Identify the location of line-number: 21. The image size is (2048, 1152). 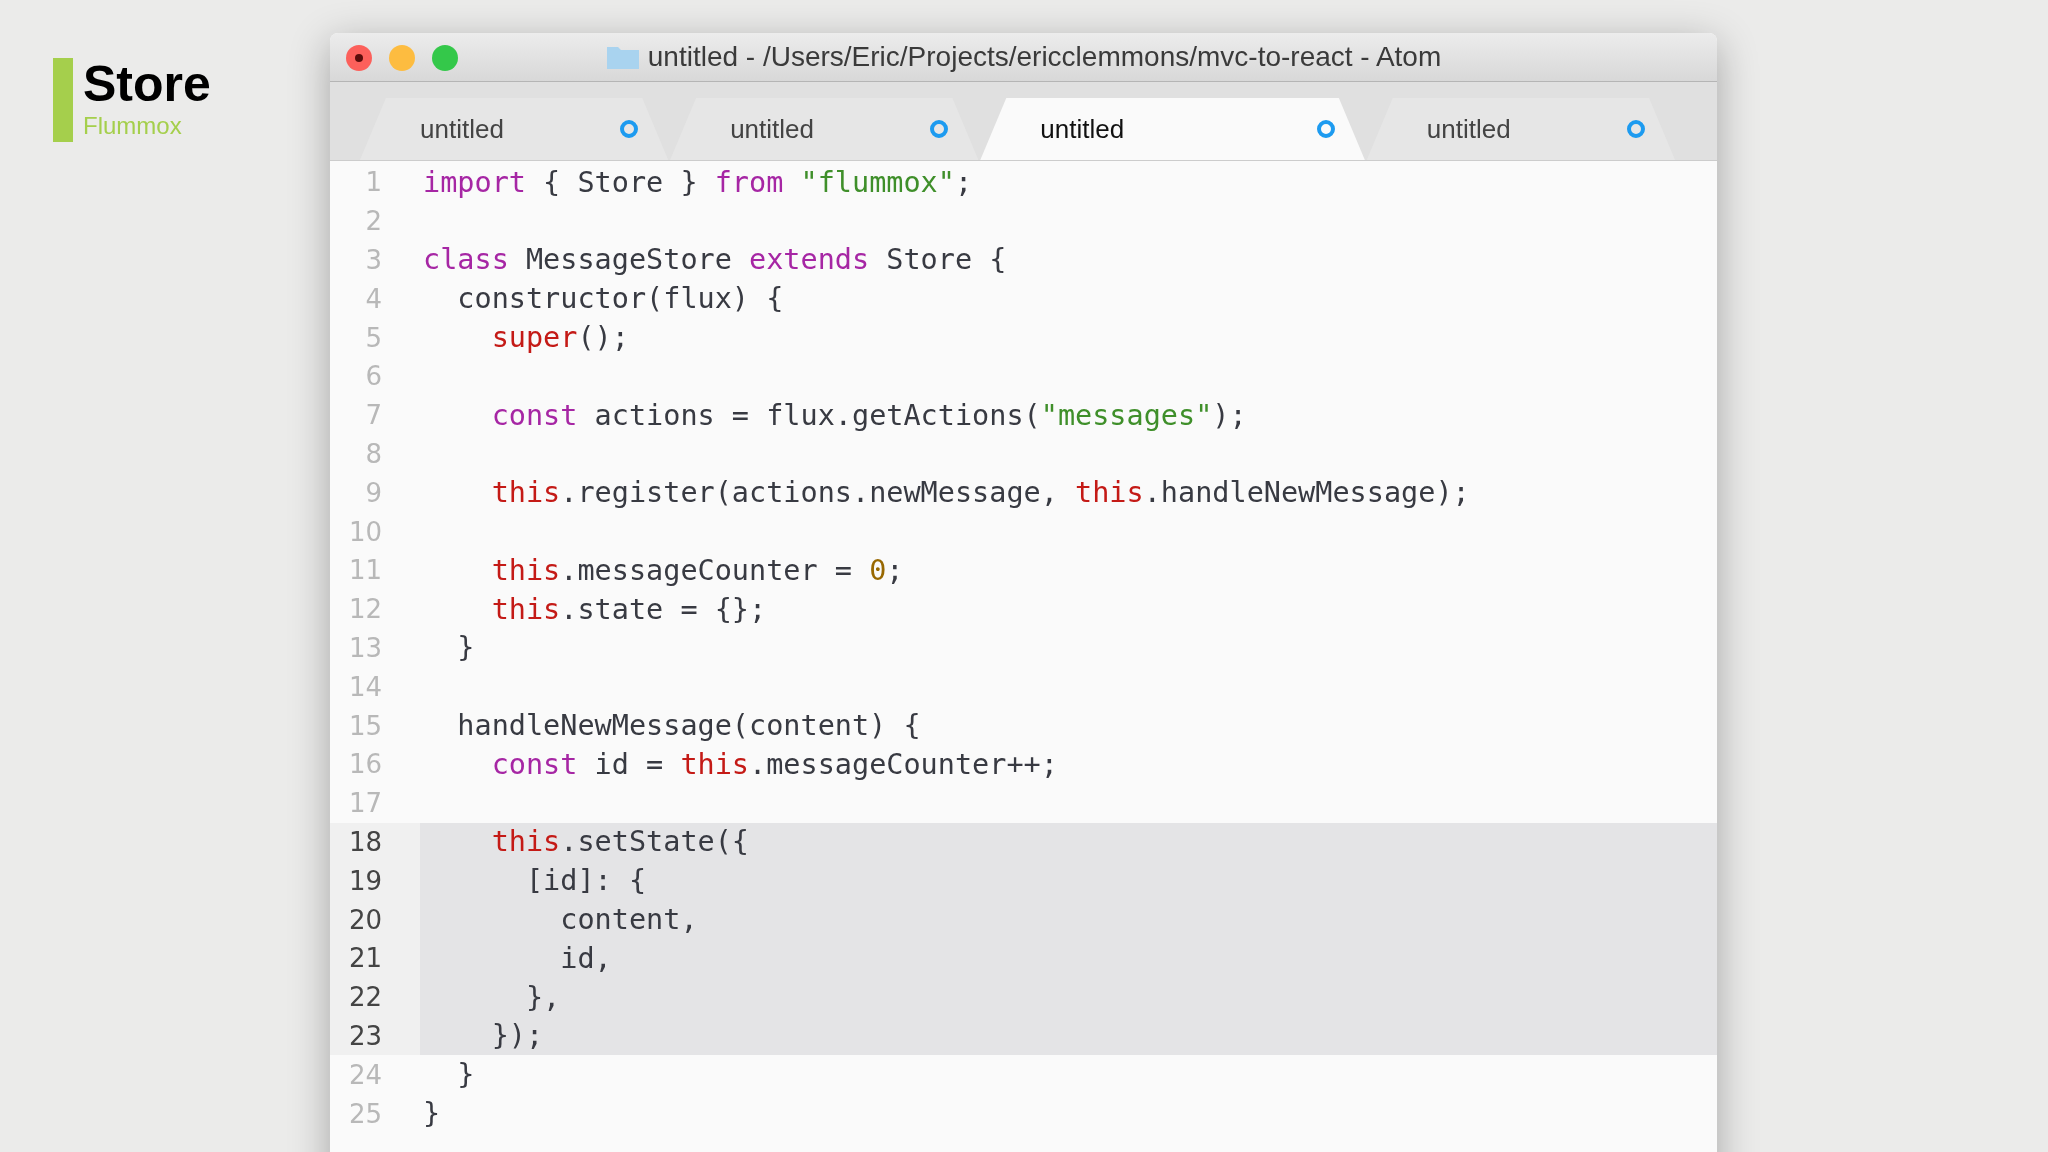
(364, 958).